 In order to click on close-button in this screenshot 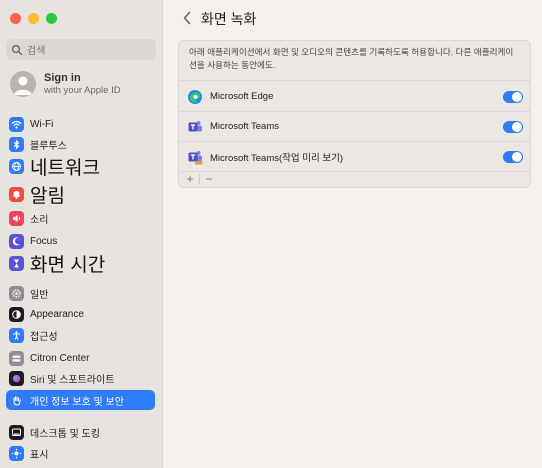, I will do `click(15, 18)`.